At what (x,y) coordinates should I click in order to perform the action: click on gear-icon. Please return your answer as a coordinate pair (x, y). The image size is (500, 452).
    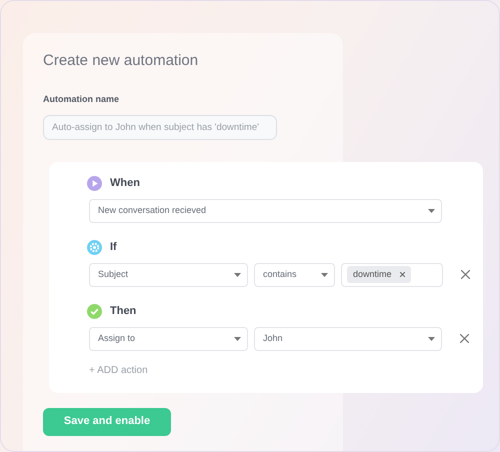
    Looking at the image, I should click on (94, 247).